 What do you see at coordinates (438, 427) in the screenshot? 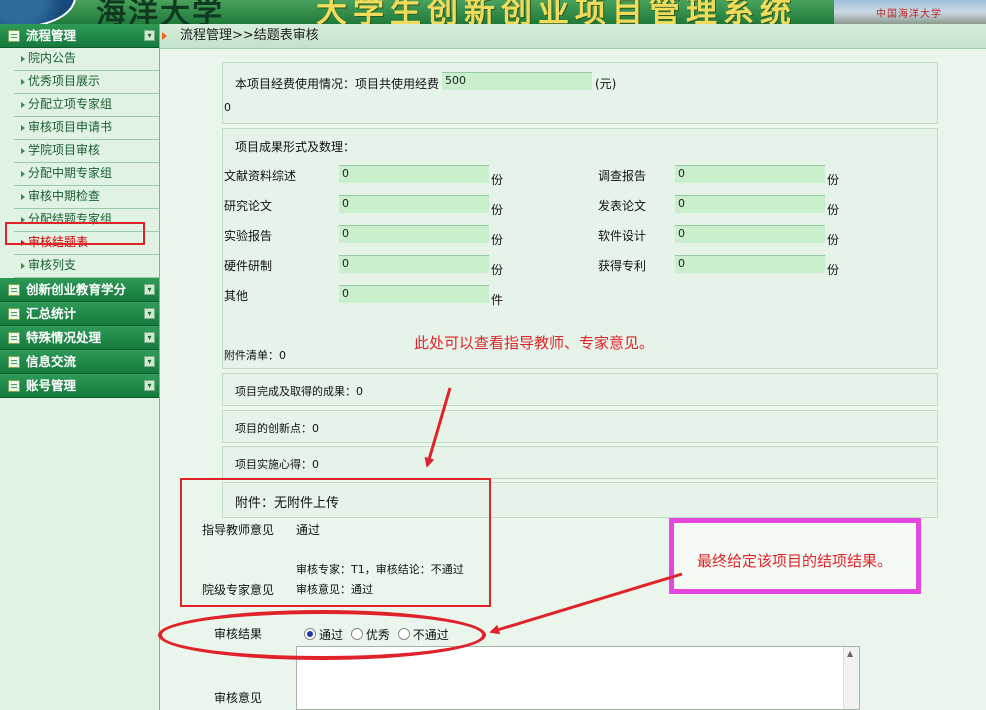
I see `arrow-to-opinions` at bounding box center [438, 427].